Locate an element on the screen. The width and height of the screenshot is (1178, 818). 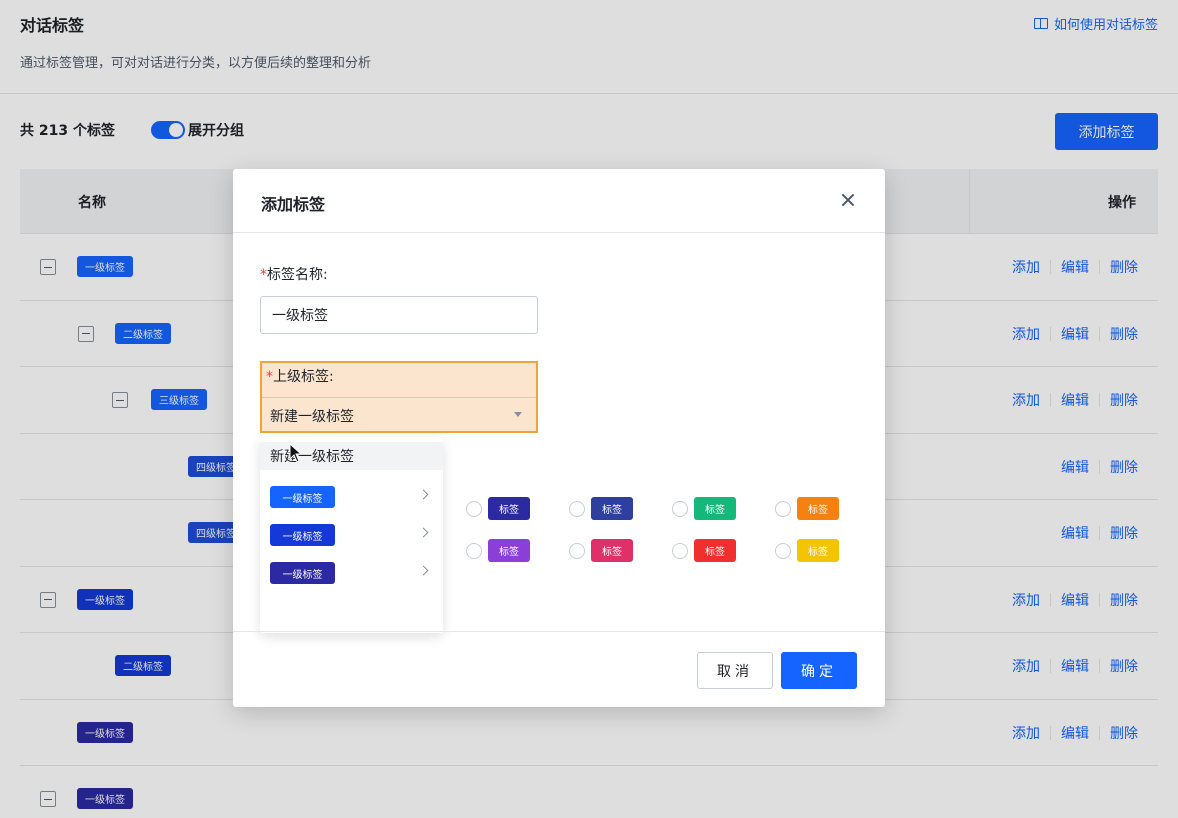
dropdown-option-new: 新建一级标签 is located at coordinates (351, 456).